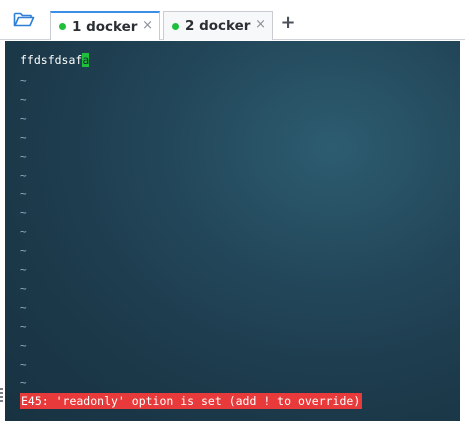 Image resolution: width=465 pixels, height=428 pixels. I want to click on tab-label: 2 docker, so click(218, 26).